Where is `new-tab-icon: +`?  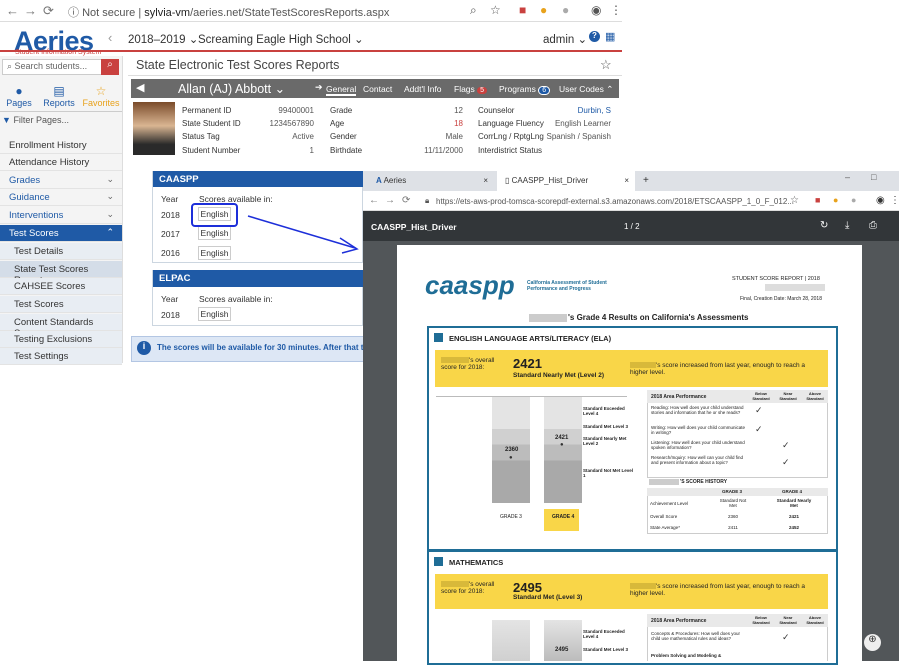
new-tab-icon: + is located at coordinates (646, 180).